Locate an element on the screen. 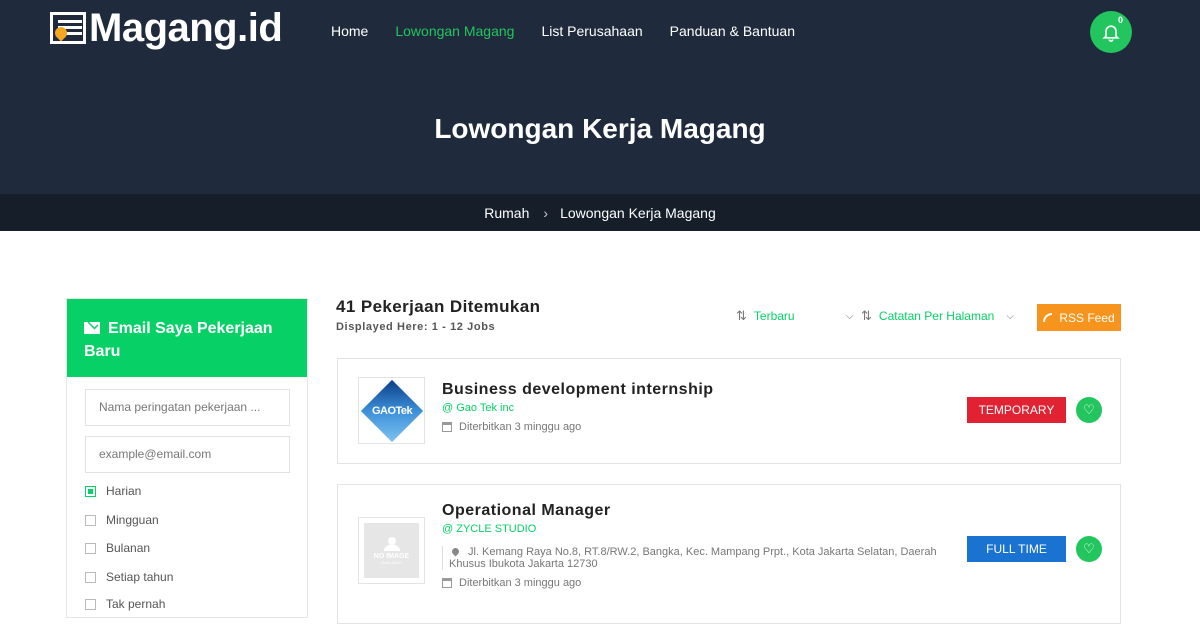  notification-count: 0 is located at coordinates (1120, 20).